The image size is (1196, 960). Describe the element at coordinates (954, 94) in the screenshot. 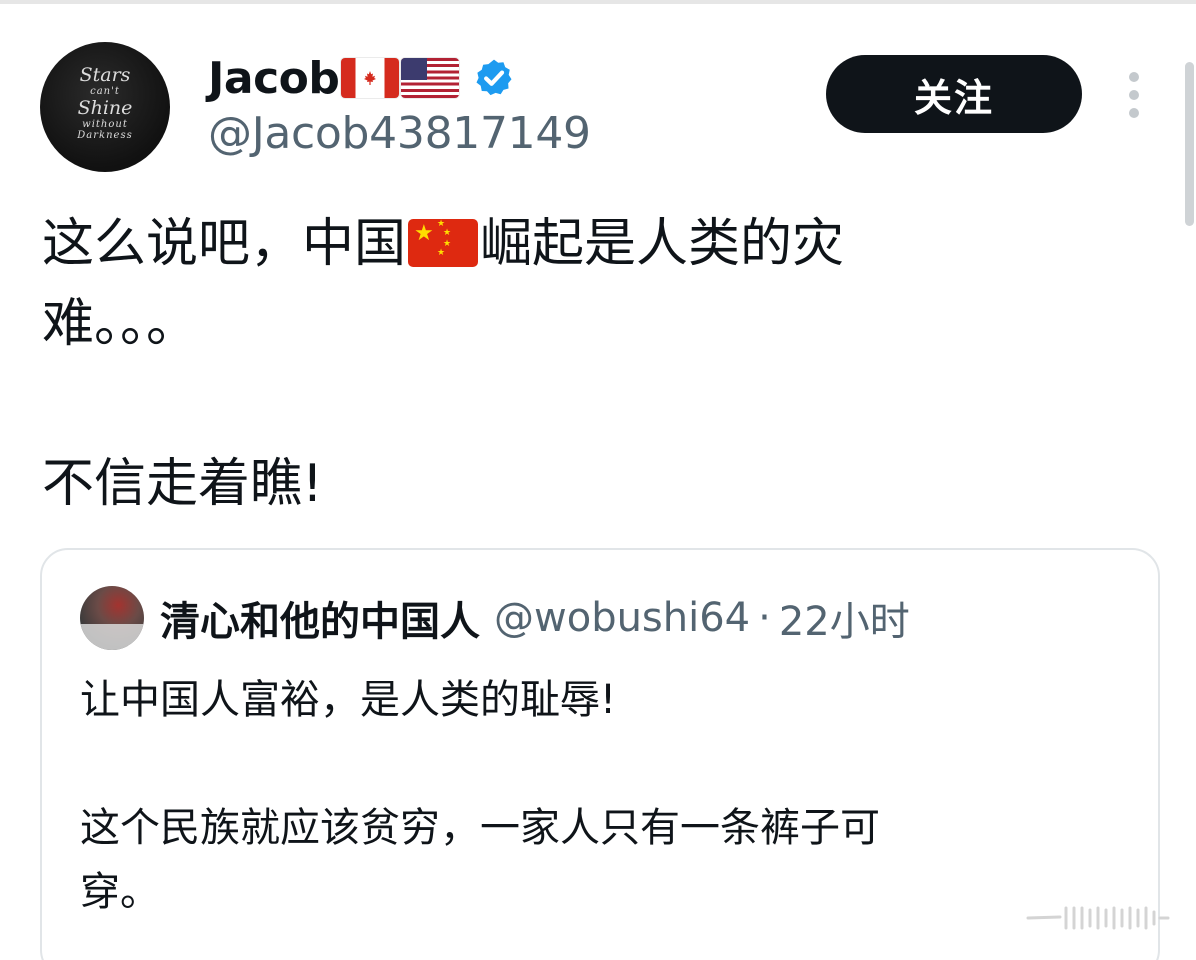

I see `follow-button: 关注` at that location.